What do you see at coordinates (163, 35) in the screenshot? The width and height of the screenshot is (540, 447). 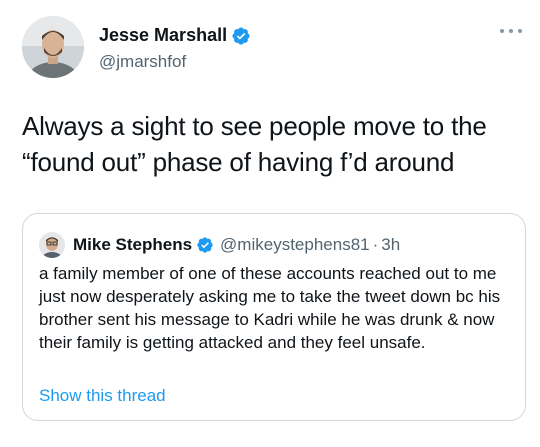 I see `author-name: Jesse Marshall` at bounding box center [163, 35].